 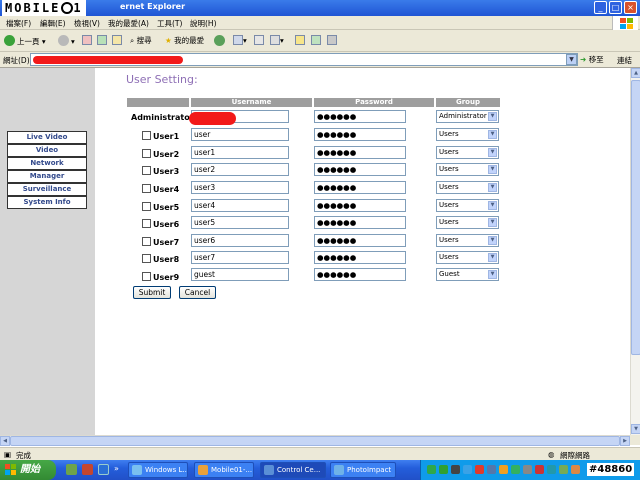 I want to click on vertical-scroll-thumb, so click(x=635, y=217).